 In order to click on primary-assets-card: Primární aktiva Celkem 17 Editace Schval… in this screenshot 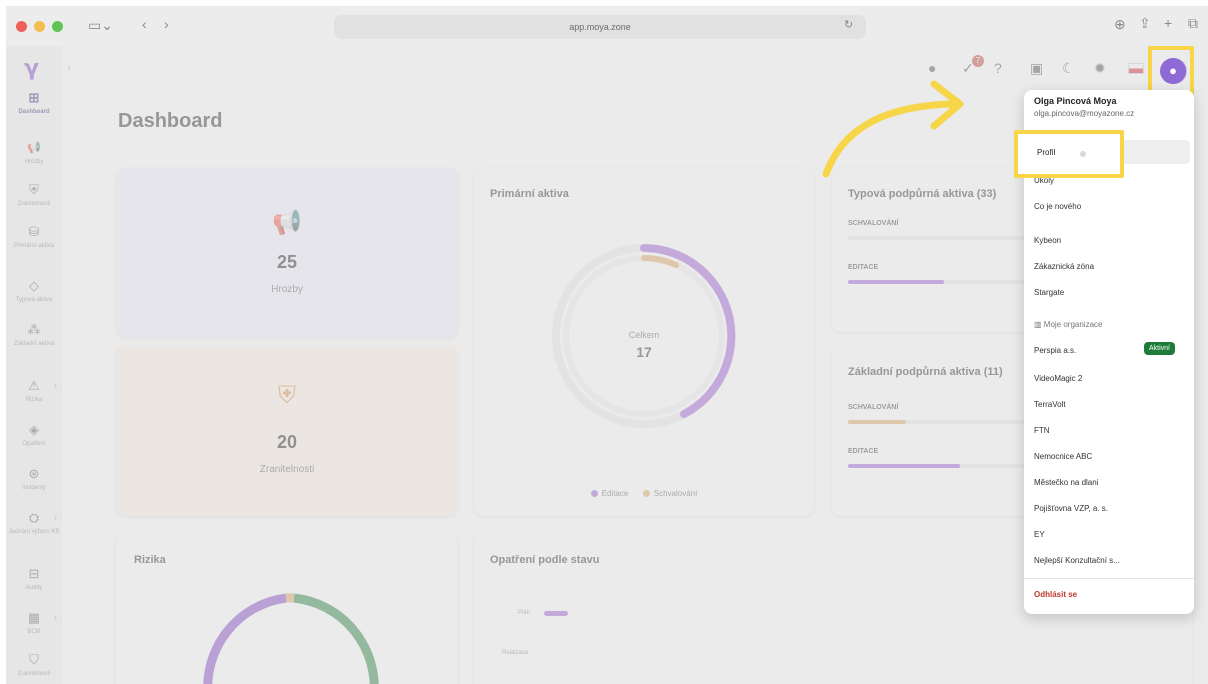, I will do `click(644, 342)`.